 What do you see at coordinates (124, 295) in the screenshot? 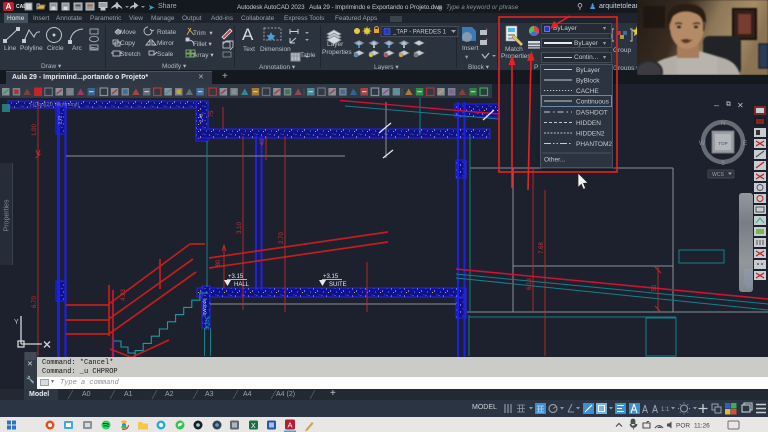
I see `svg-text: 4.23` at bounding box center [124, 295].